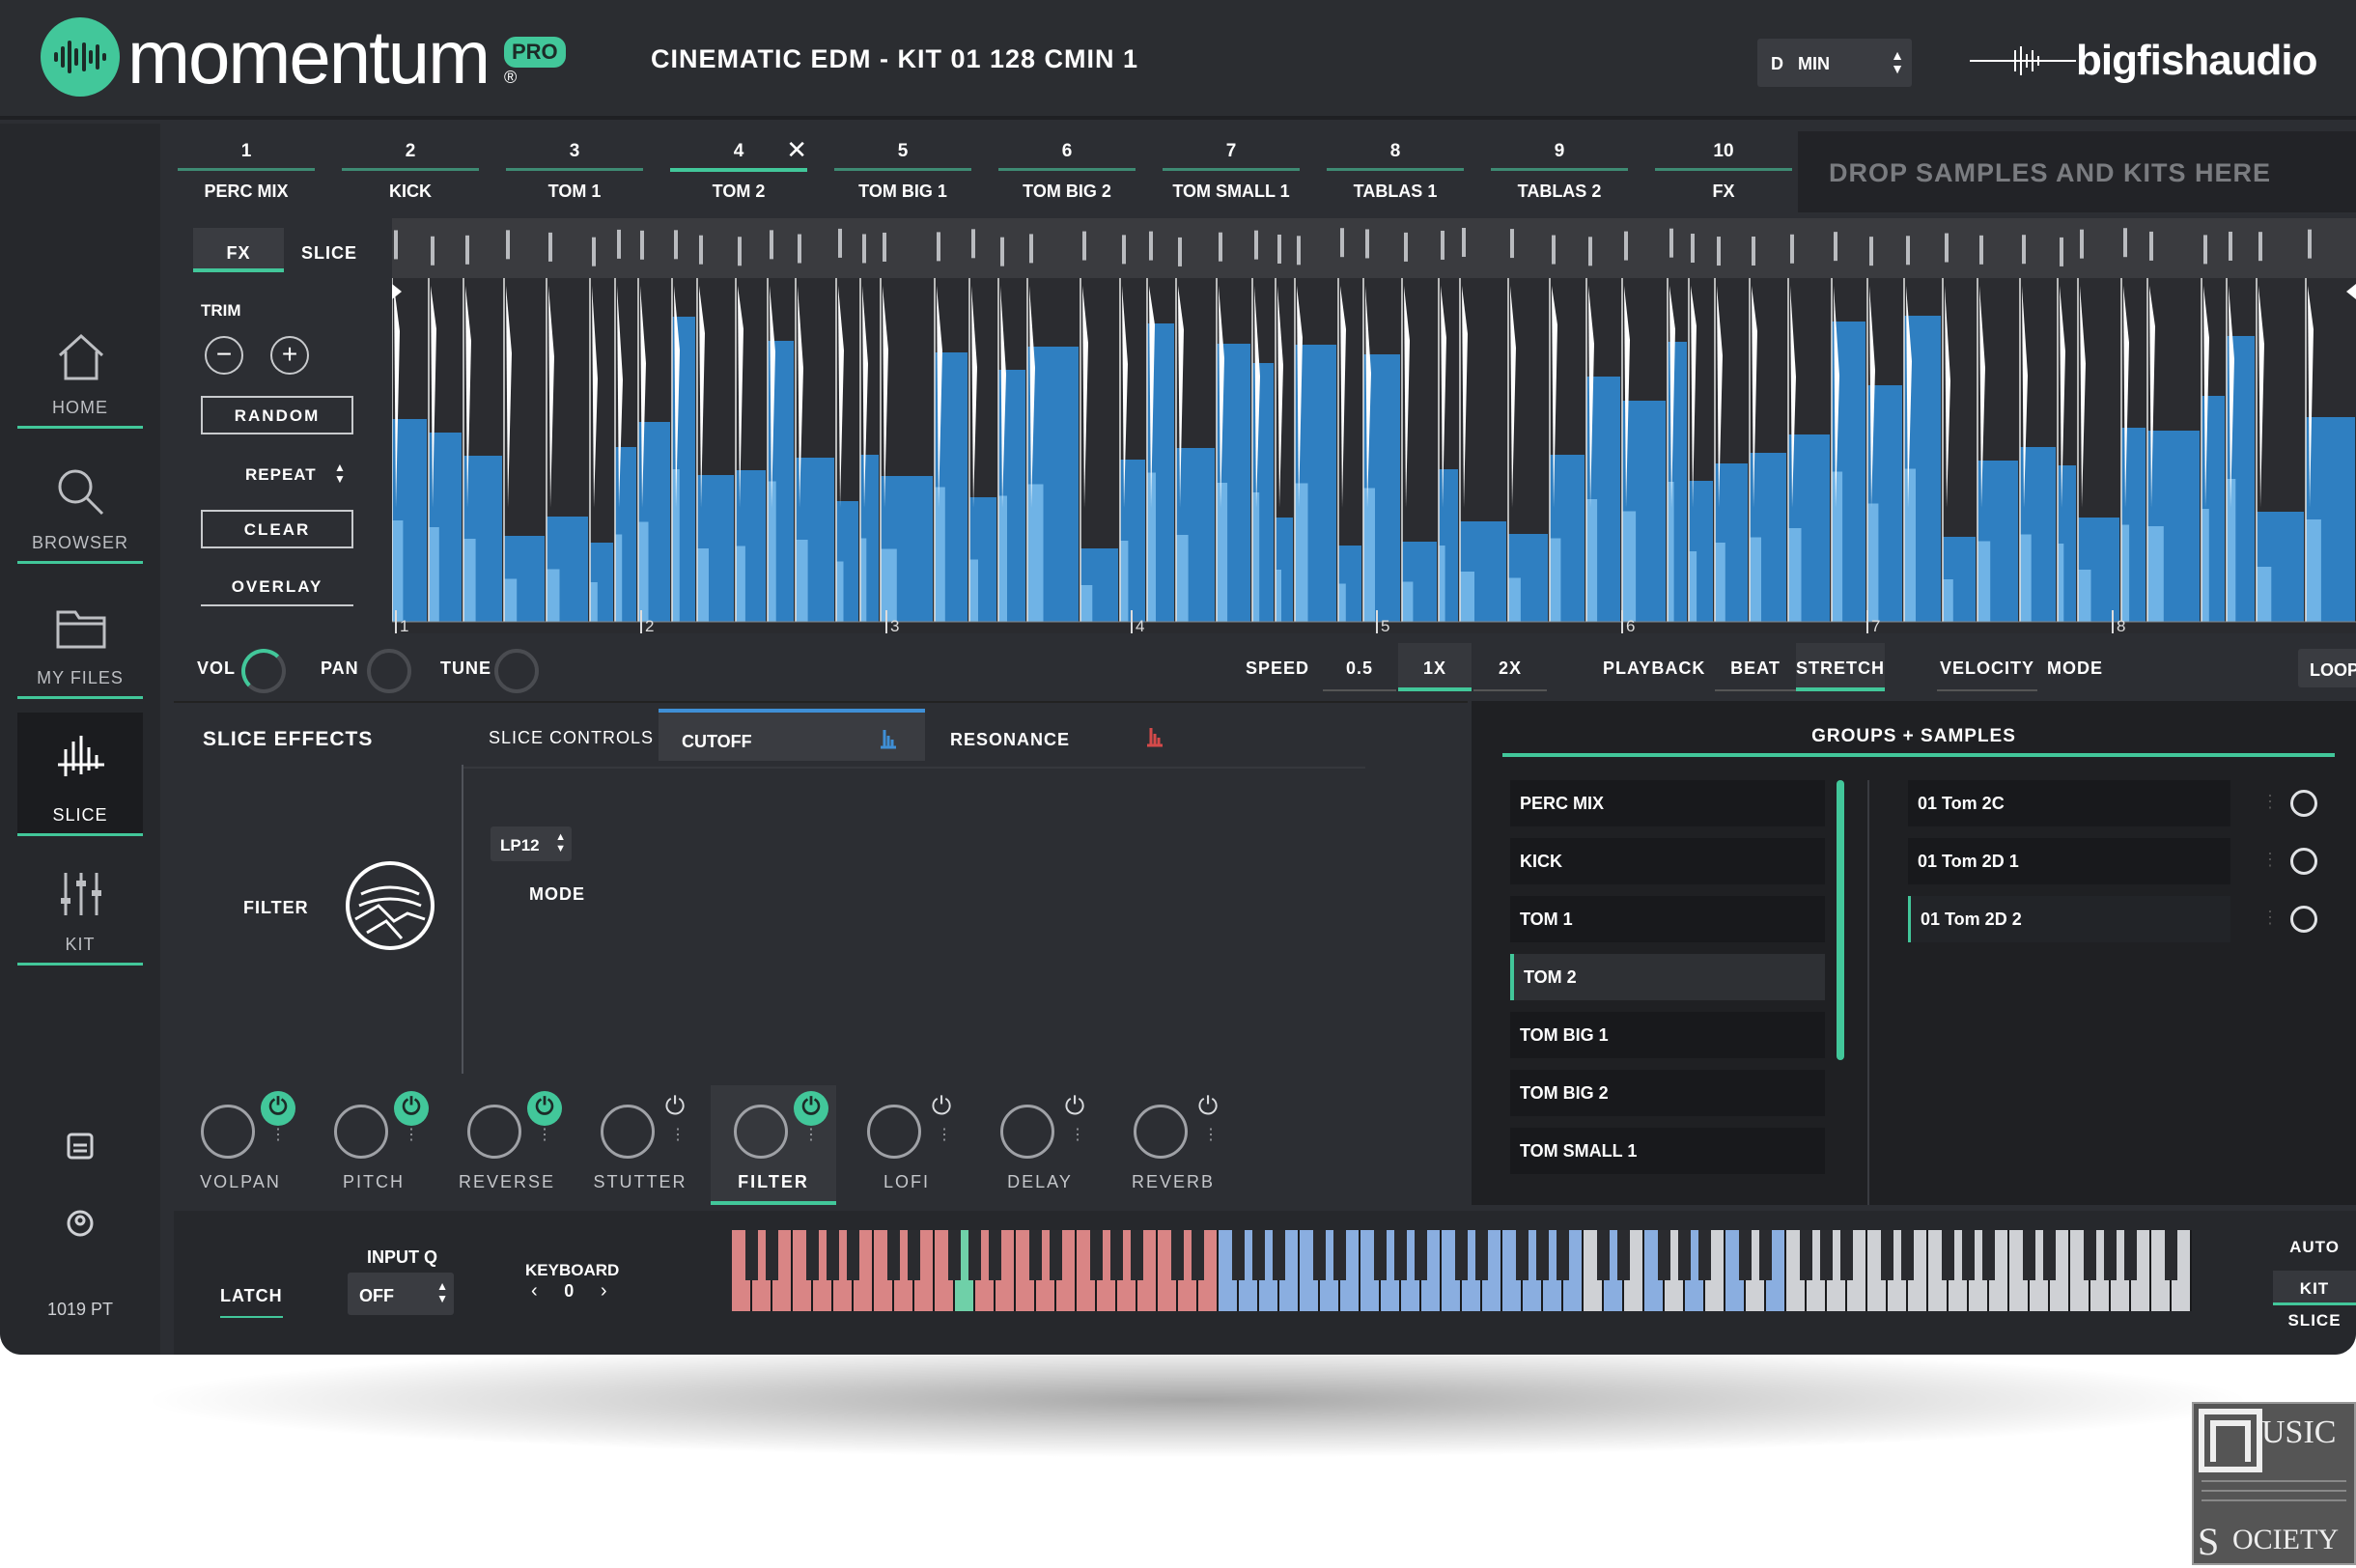 Image resolution: width=2356 pixels, height=1568 pixels. I want to click on minus-icon: −, so click(224, 356).